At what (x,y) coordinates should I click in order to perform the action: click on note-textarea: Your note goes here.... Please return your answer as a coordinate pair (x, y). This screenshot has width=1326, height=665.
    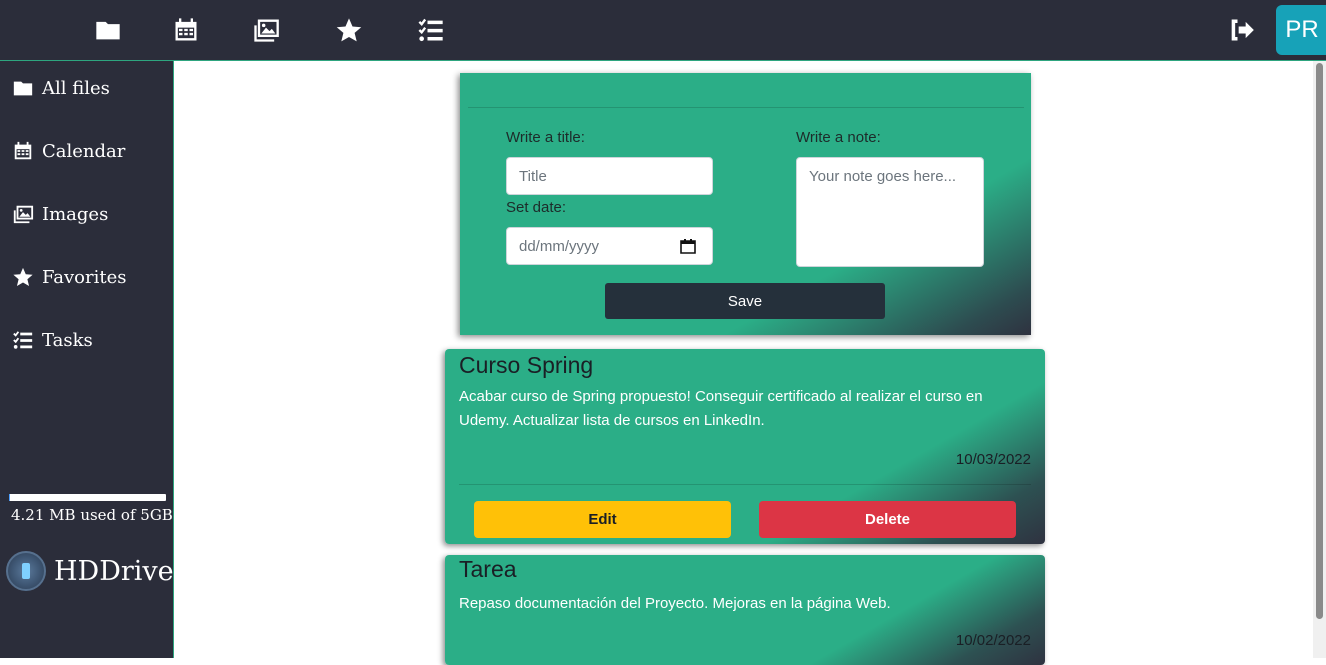
    Looking at the image, I should click on (890, 212).